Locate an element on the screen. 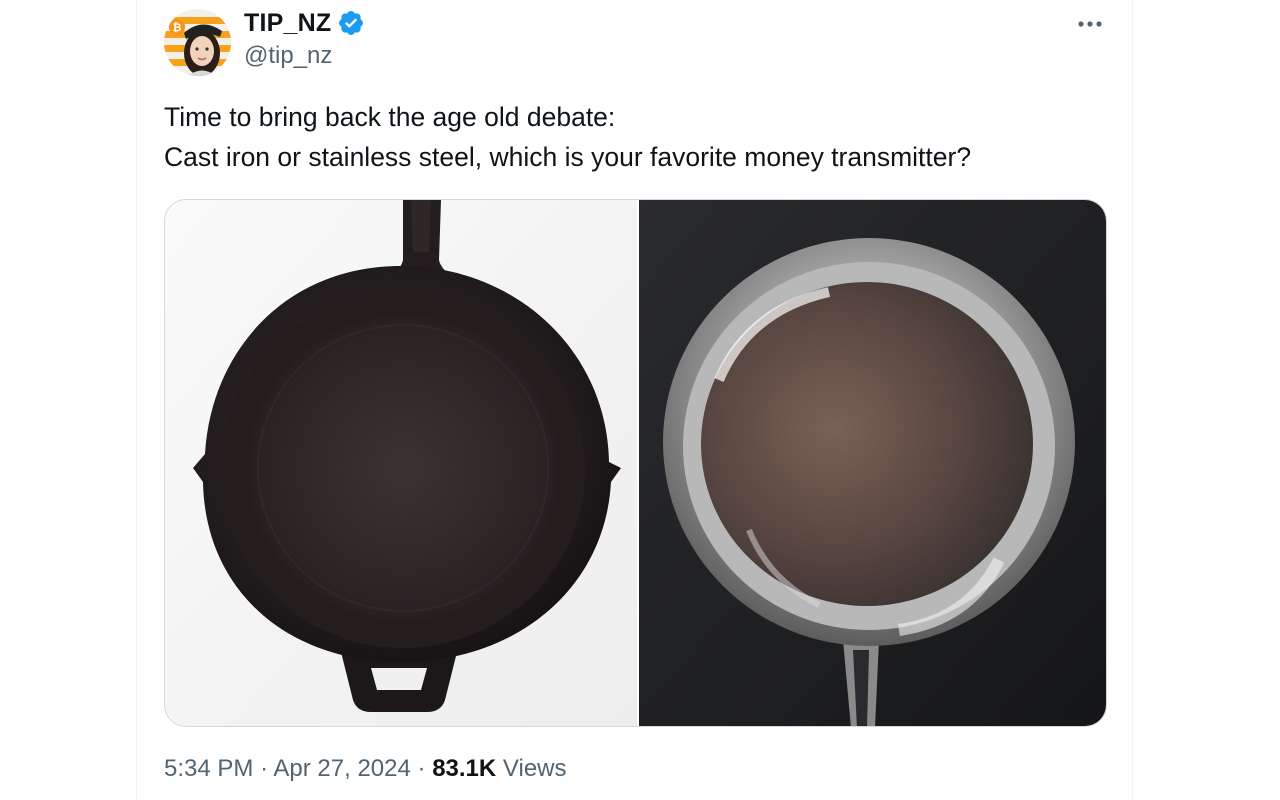 The width and height of the screenshot is (1280, 800). author-avatar: ₿ is located at coordinates (197, 42).